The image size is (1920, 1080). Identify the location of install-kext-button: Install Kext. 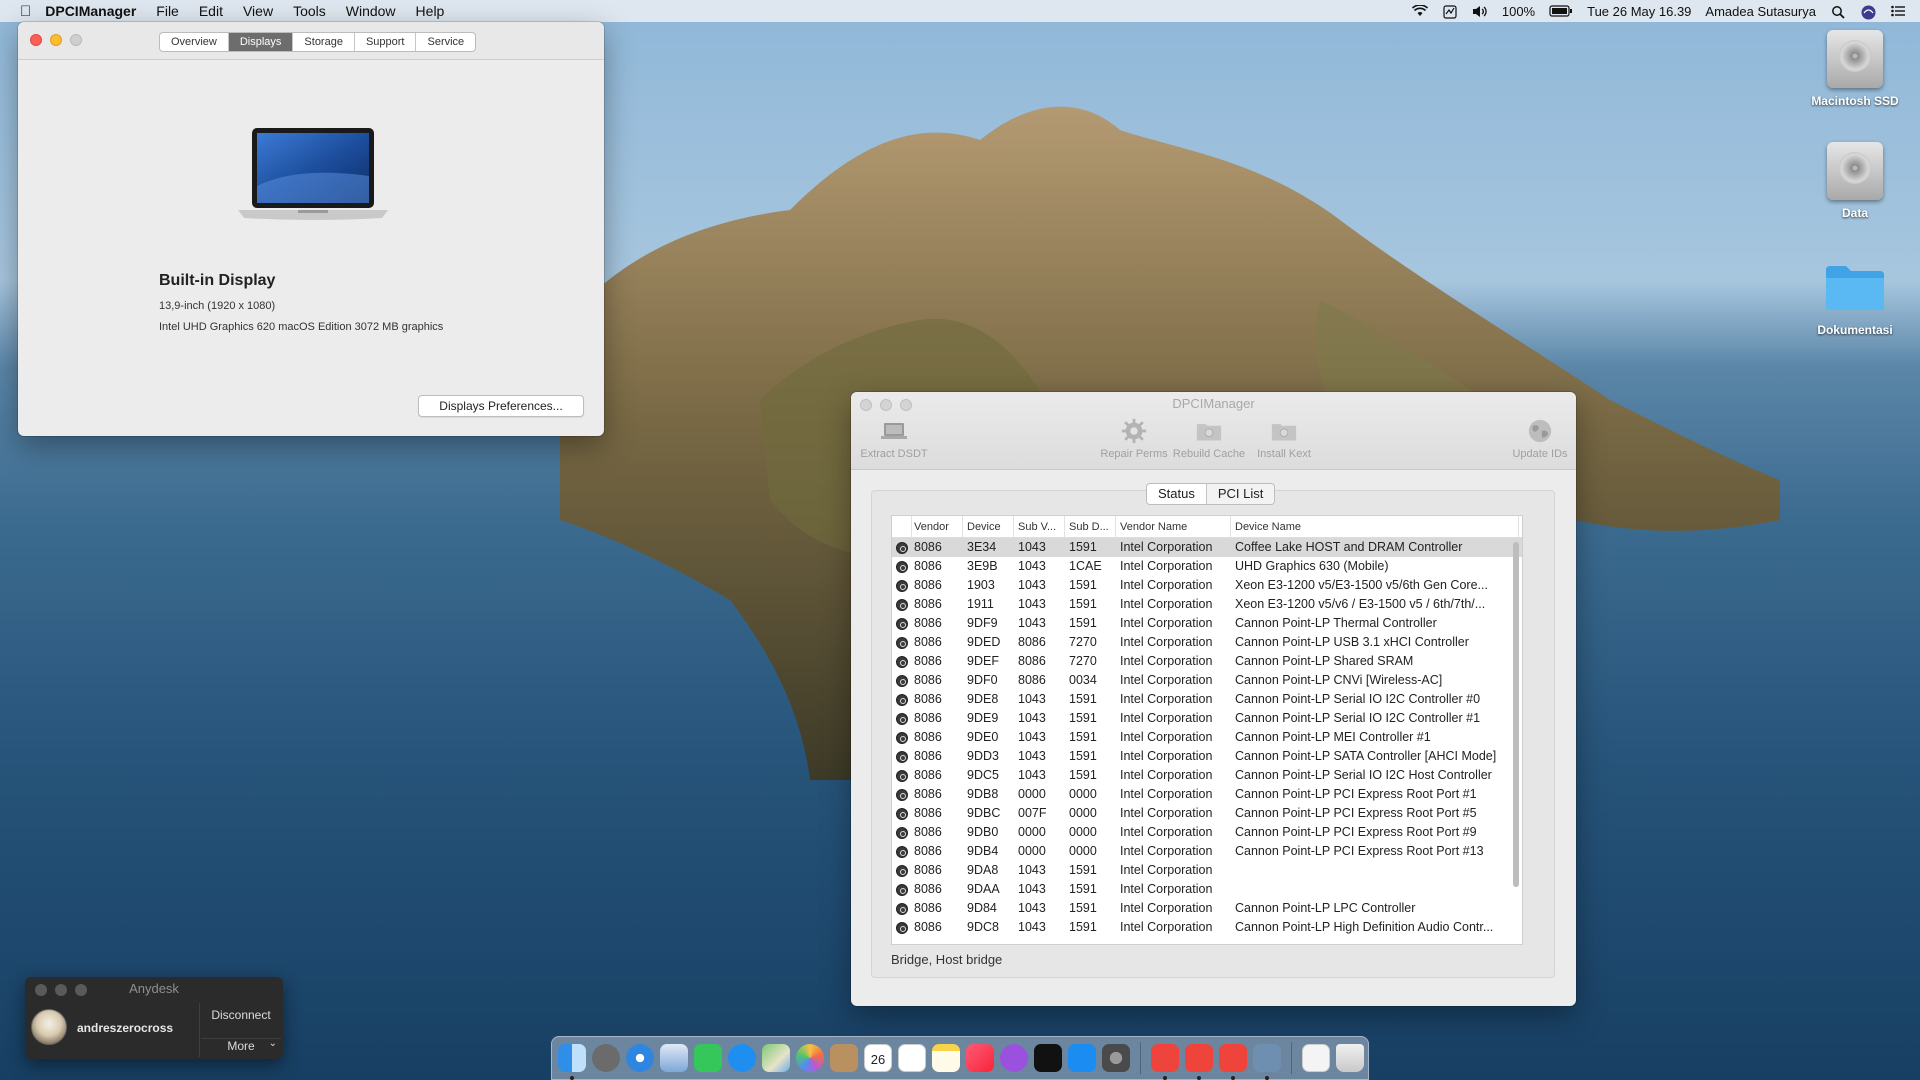
(1284, 439).